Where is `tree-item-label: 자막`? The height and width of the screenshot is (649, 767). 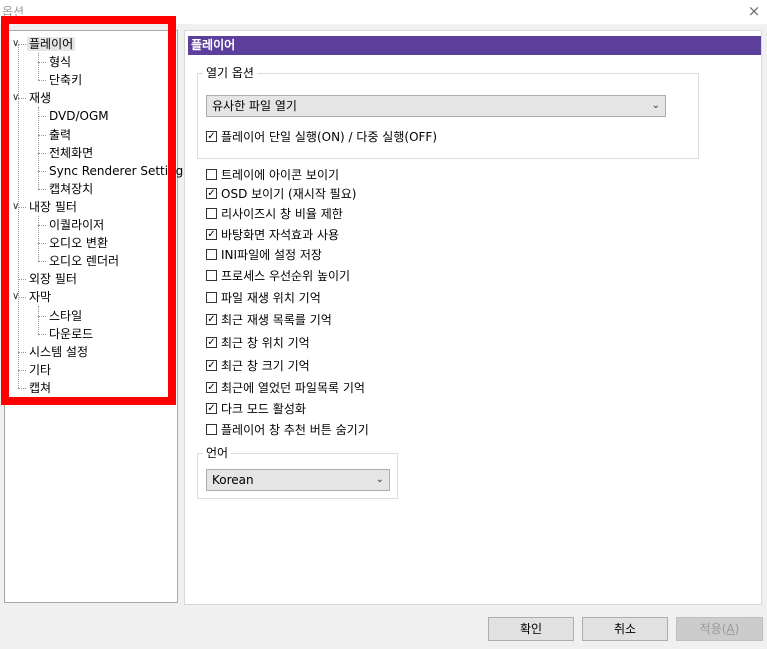 tree-item-label: 자막 is located at coordinates (40, 297).